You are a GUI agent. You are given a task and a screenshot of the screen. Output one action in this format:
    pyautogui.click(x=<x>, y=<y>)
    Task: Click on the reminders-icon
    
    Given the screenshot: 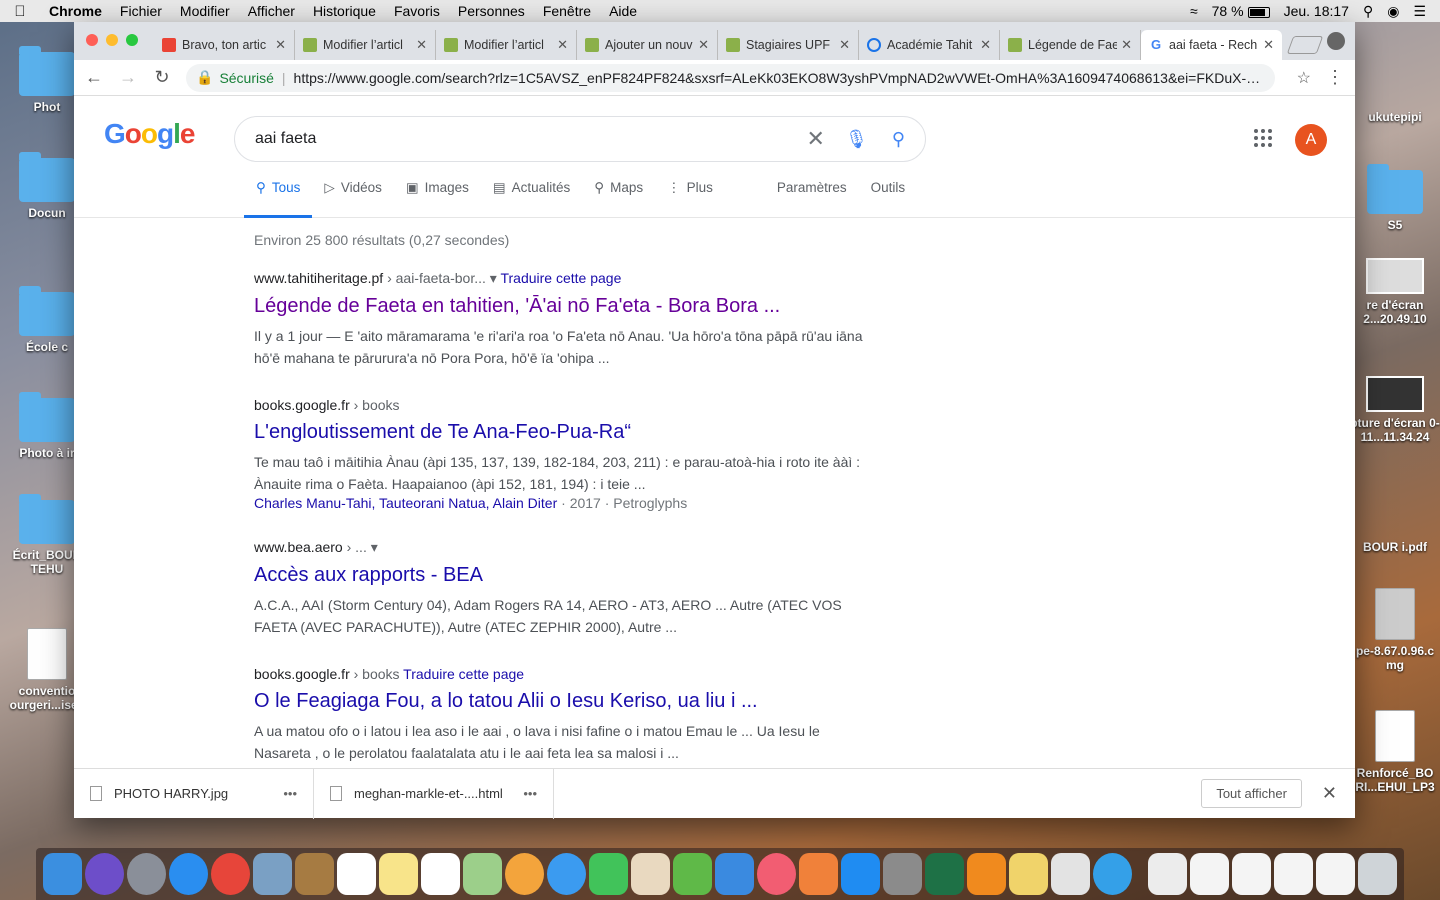 What is the action you would take?
    pyautogui.click(x=440, y=874)
    